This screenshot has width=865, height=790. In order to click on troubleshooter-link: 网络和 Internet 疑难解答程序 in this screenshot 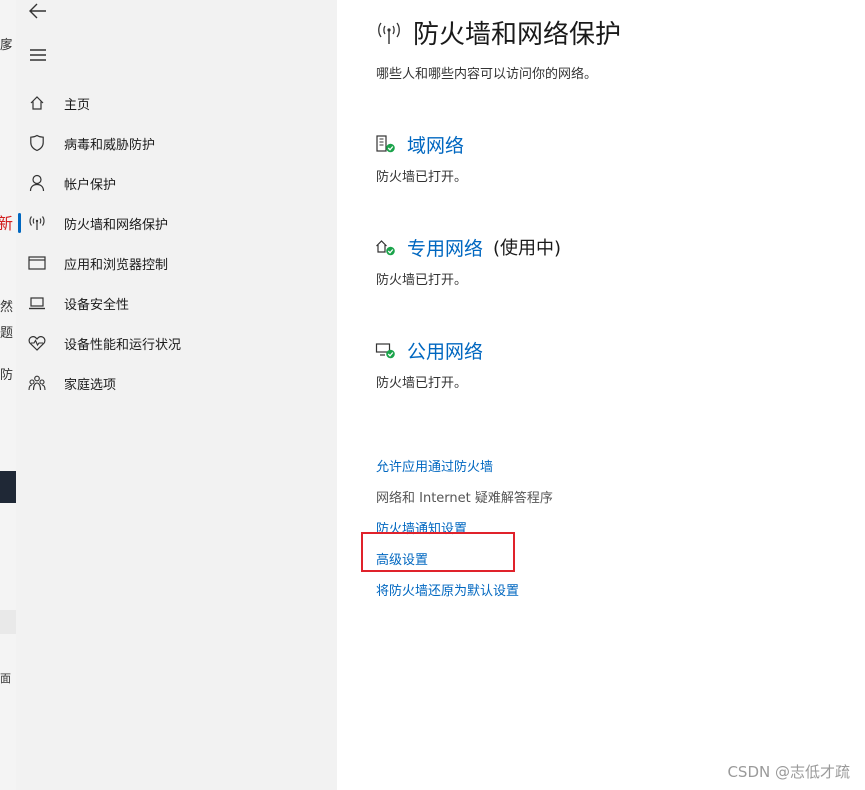, I will do `click(464, 496)`.